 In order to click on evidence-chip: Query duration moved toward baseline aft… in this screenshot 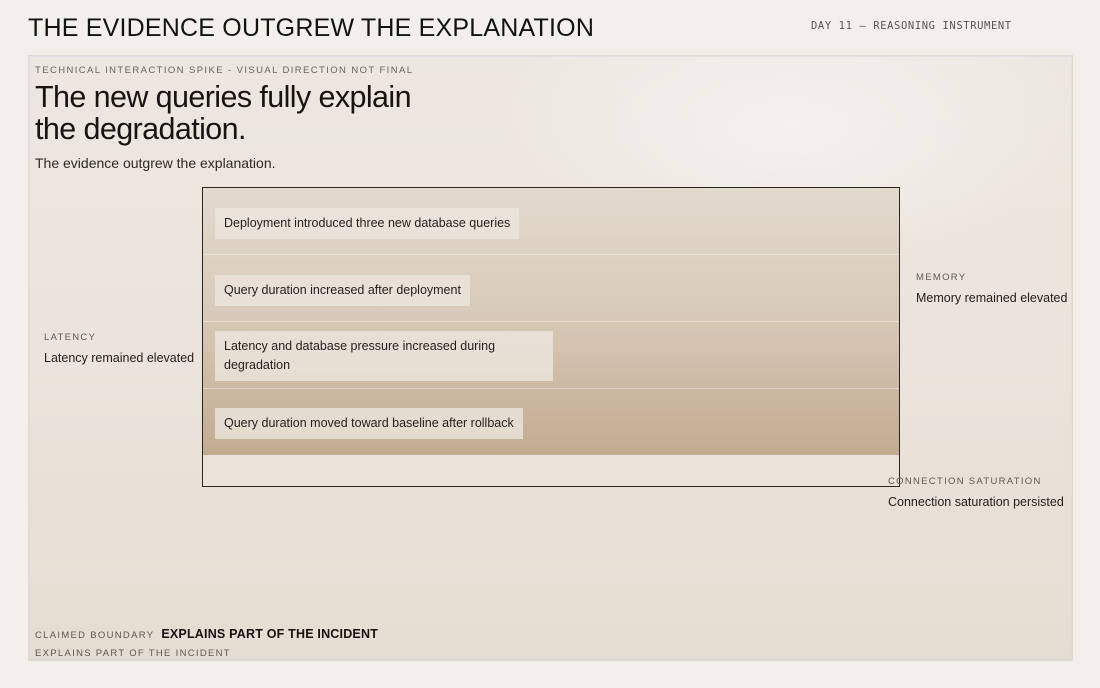, I will do `click(369, 423)`.